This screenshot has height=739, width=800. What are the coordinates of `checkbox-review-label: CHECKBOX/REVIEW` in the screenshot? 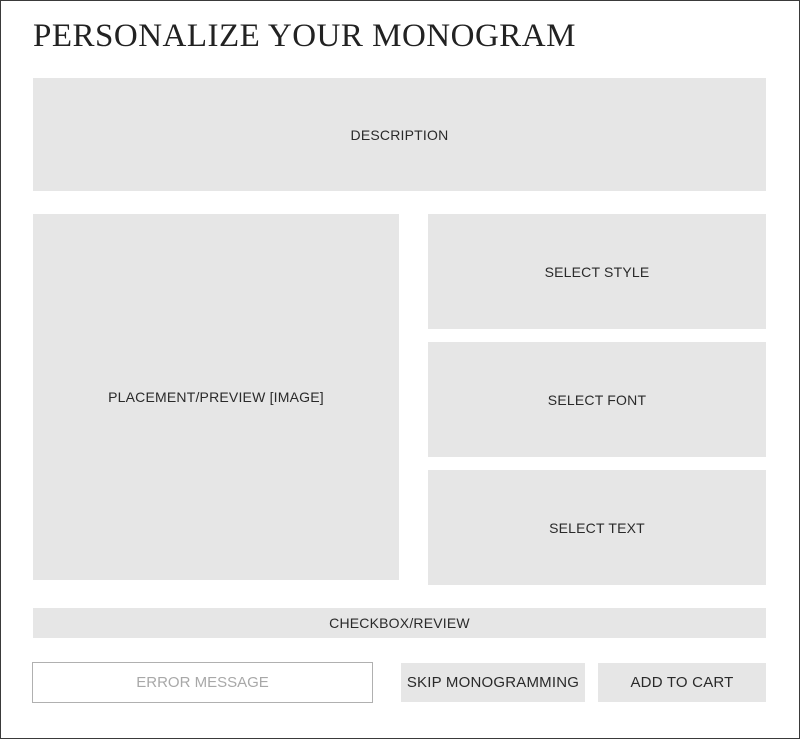 It's located at (399, 623).